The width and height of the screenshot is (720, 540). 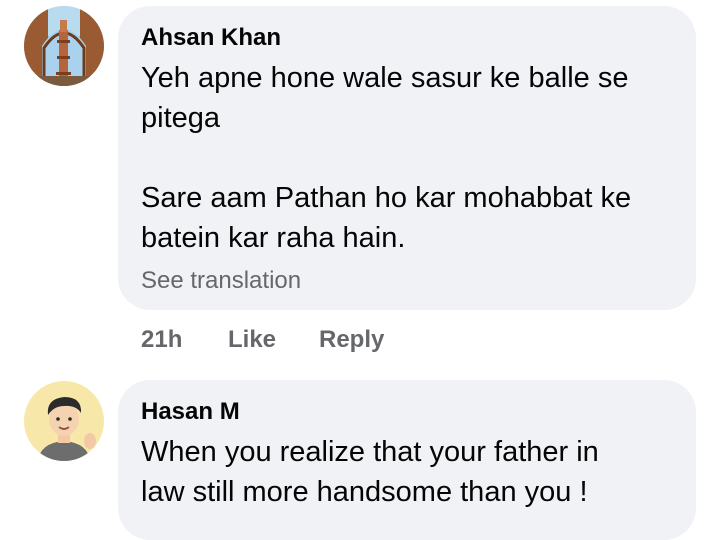 What do you see at coordinates (221, 281) in the screenshot?
I see `see-translation-link: See translation` at bounding box center [221, 281].